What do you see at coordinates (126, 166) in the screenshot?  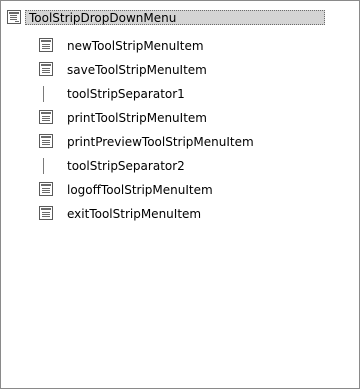 I see `tree-item-label: toolStripSeparator2` at bounding box center [126, 166].